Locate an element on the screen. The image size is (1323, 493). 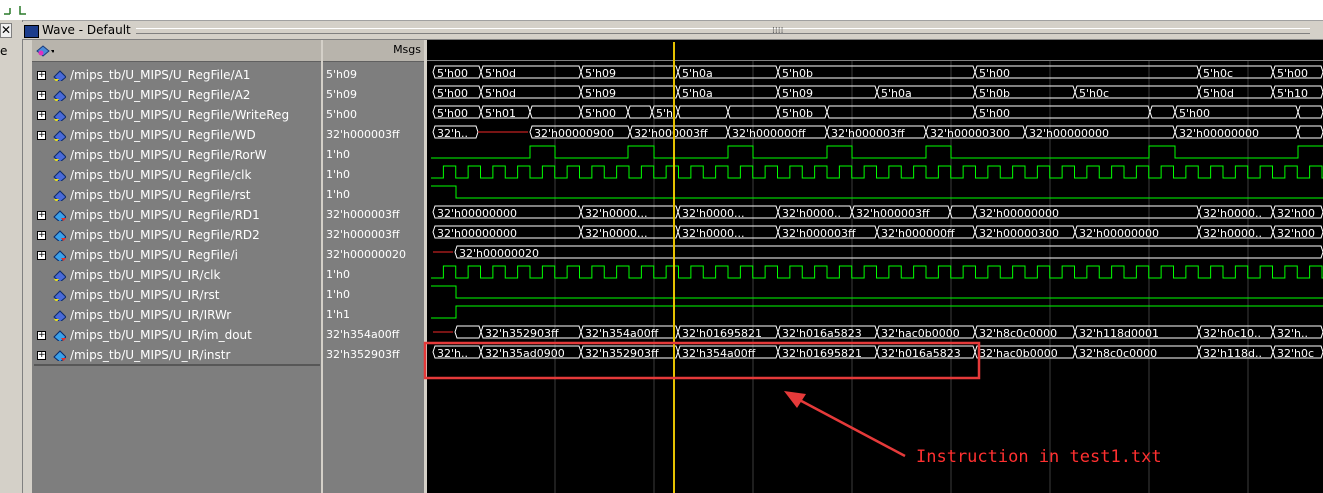
bus-value-label: 5'h10 is located at coordinates (1292, 93).